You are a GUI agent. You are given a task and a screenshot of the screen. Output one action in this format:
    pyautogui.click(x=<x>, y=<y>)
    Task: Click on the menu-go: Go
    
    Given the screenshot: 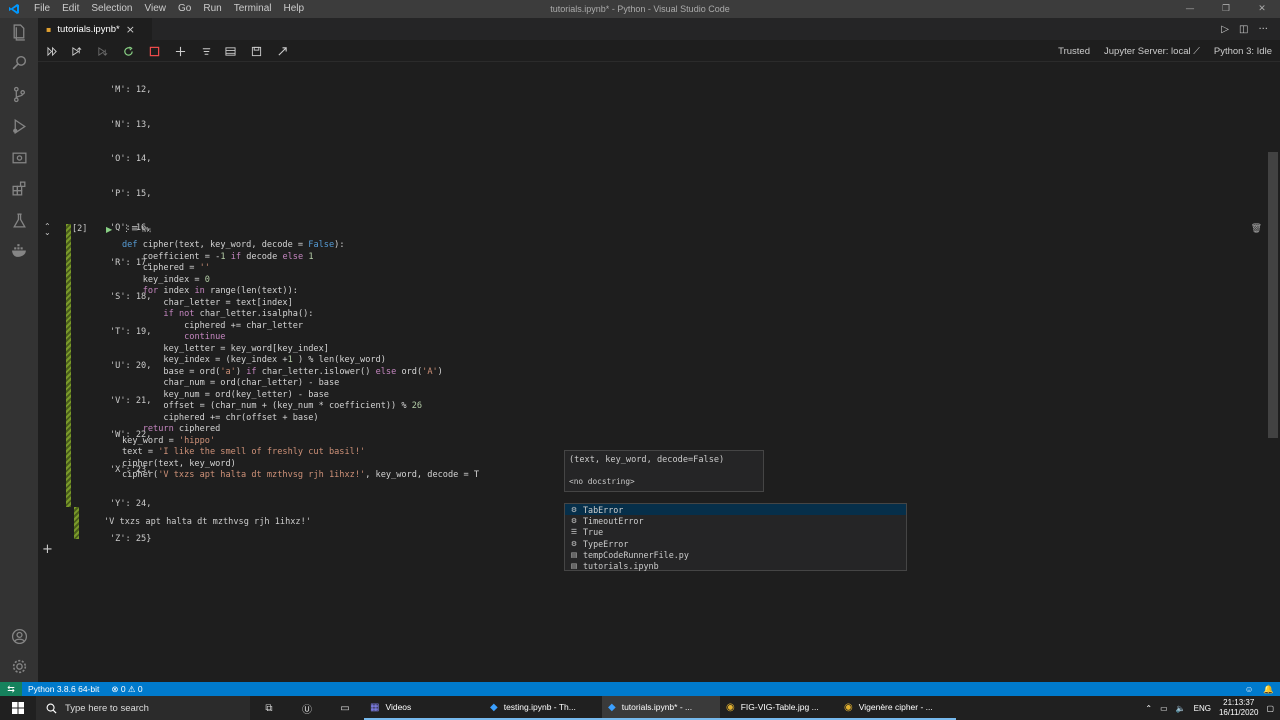 What is the action you would take?
    pyautogui.click(x=184, y=9)
    